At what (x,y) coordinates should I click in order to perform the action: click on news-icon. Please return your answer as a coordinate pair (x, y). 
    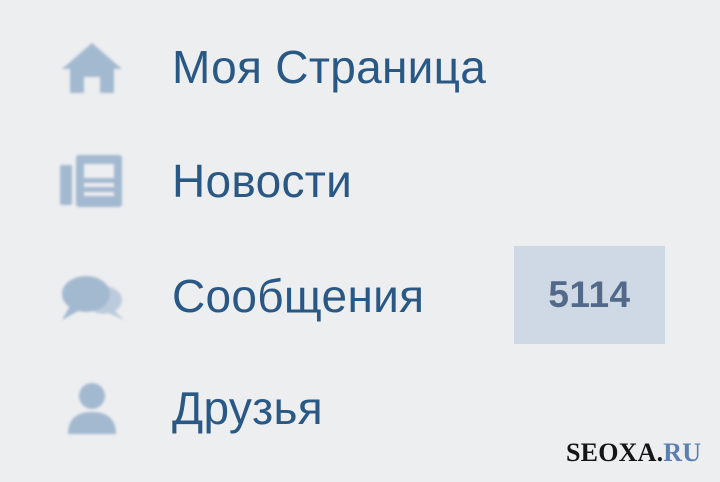
    Looking at the image, I should click on (92, 181).